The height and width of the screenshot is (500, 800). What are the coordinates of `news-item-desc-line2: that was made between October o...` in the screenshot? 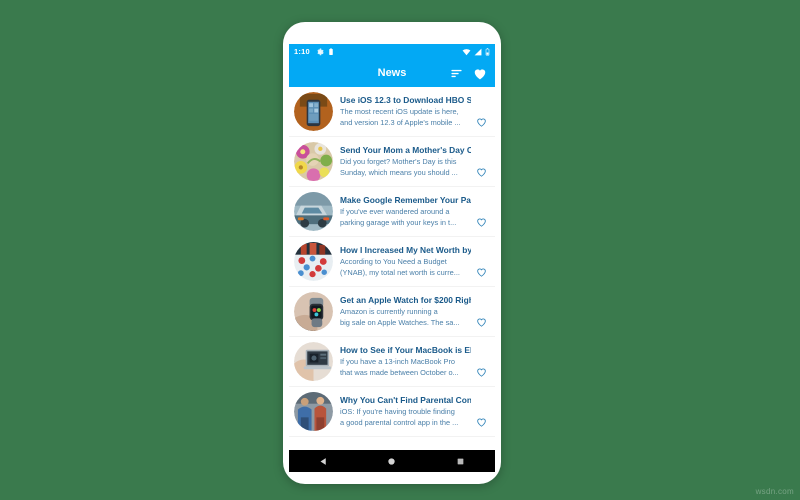 It's located at (399, 372).